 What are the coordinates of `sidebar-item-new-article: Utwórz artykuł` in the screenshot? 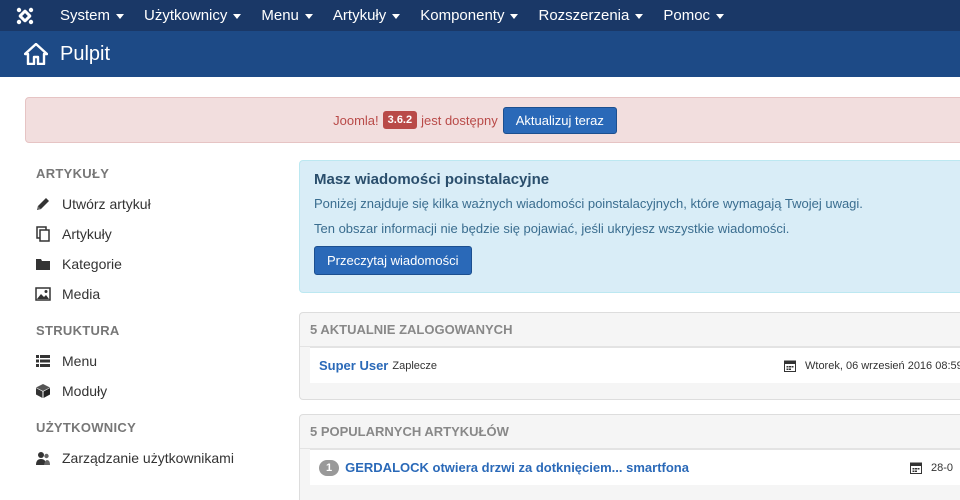 It's located at (145, 204).